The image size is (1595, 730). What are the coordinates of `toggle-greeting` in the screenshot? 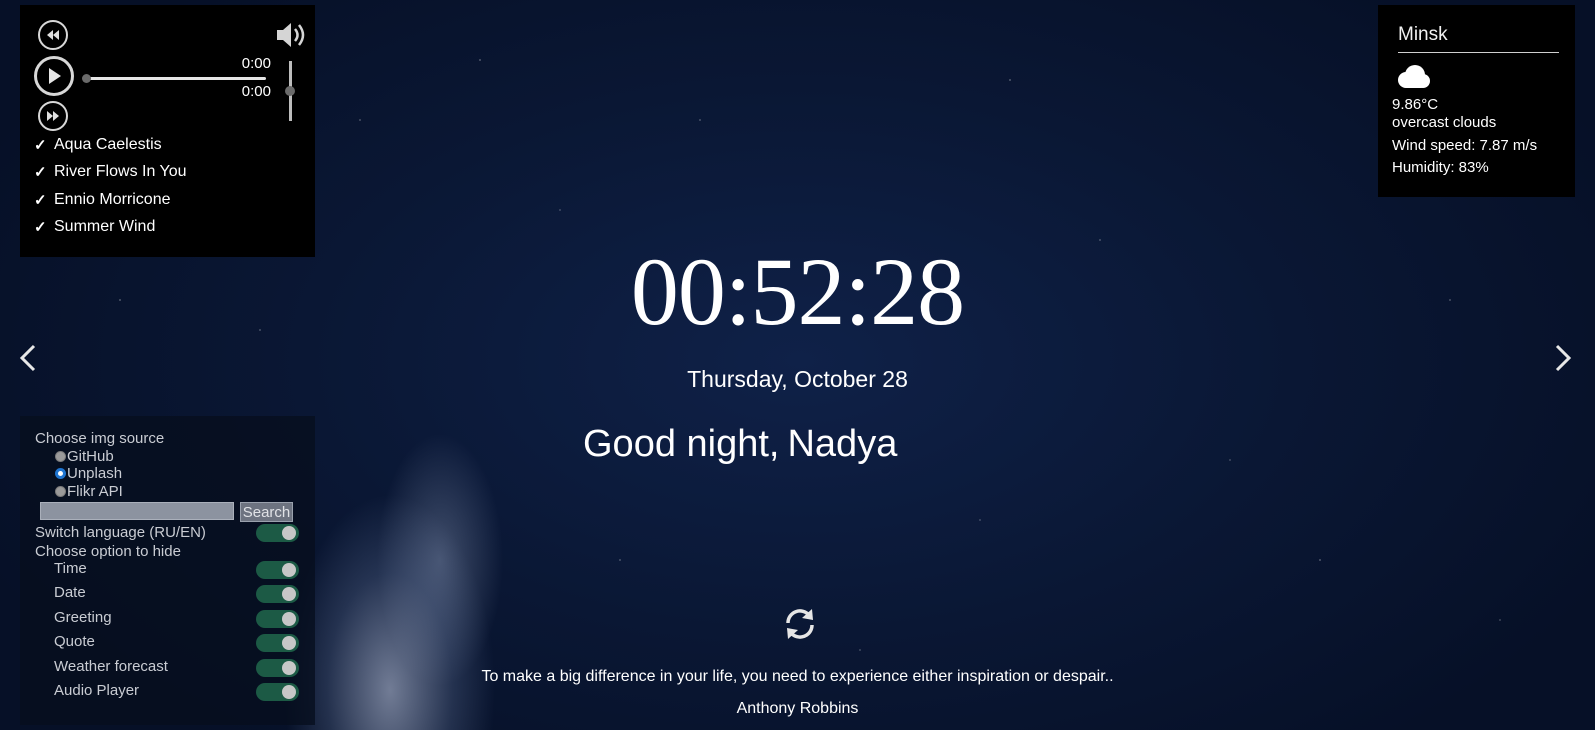 It's located at (277, 619).